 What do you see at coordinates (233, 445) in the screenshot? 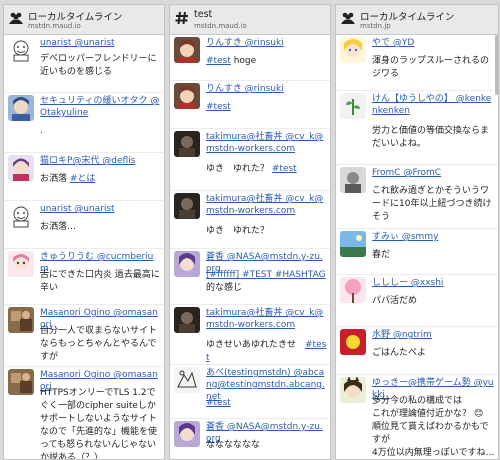
I see `toot-content: なななななな` at bounding box center [233, 445].